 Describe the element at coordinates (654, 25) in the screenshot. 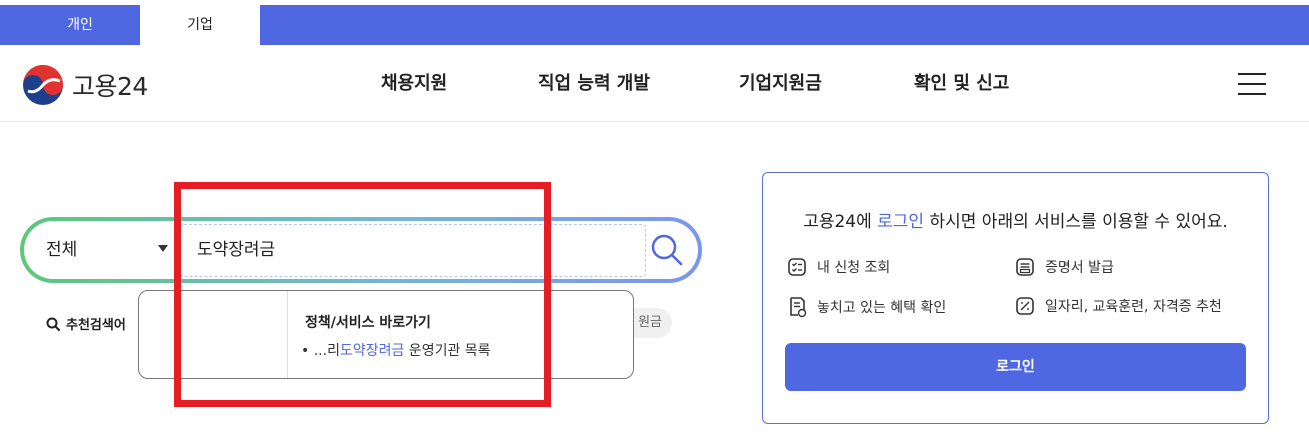

I see `audience-tab-bar: 개인 기업` at that location.